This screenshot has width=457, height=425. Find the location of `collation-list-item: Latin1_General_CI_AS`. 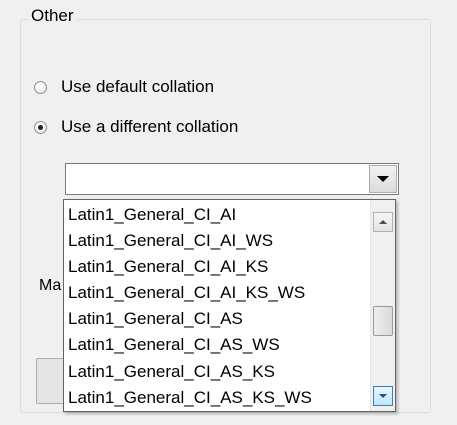

collation-list-item: Latin1_General_CI_AS is located at coordinates (216, 319).